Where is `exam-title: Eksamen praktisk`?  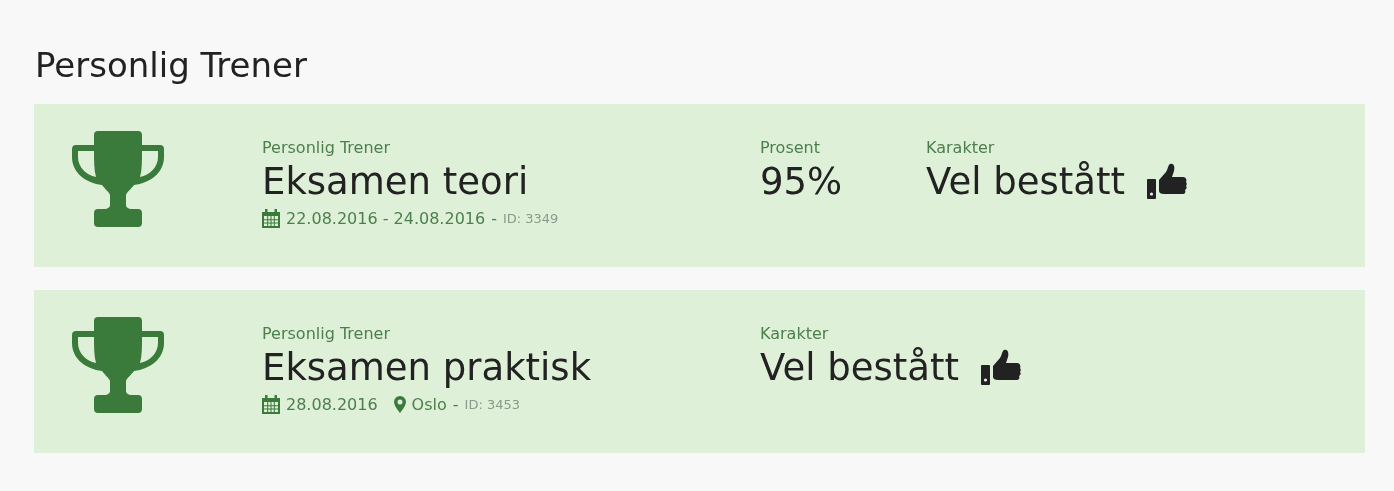
exam-title: Eksamen praktisk is located at coordinates (427, 368).